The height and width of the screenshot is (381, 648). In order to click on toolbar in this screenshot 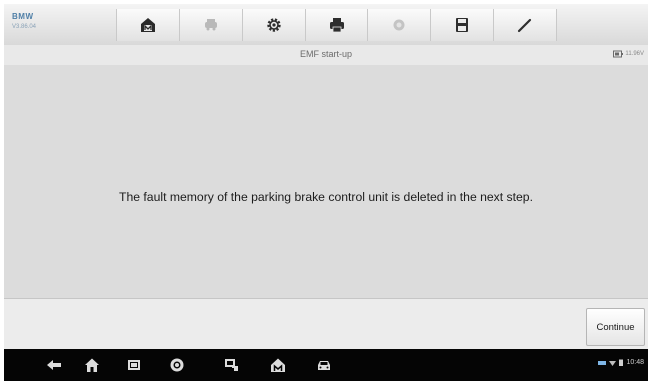, I will do `click(337, 25)`.